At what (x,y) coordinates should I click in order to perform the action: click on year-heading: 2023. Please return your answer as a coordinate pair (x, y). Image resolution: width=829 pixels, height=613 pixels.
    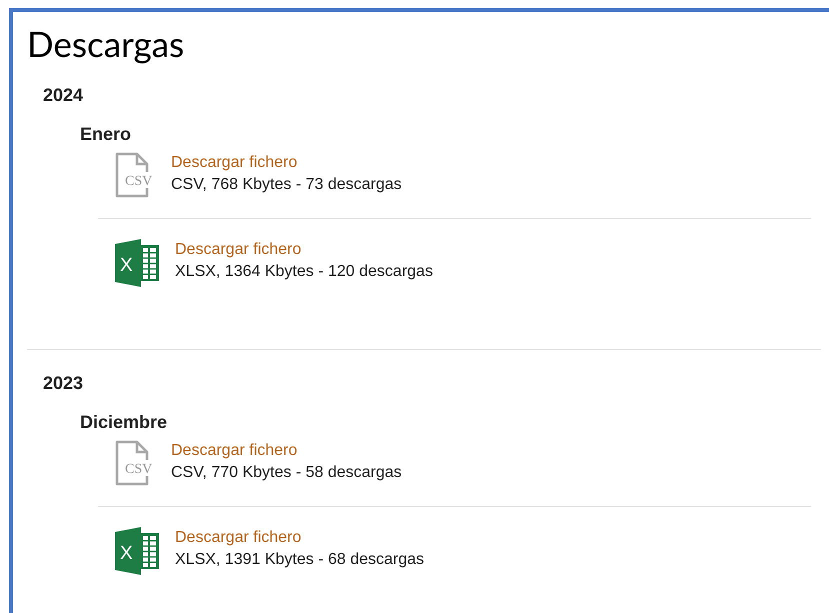
    Looking at the image, I should click on (63, 383).